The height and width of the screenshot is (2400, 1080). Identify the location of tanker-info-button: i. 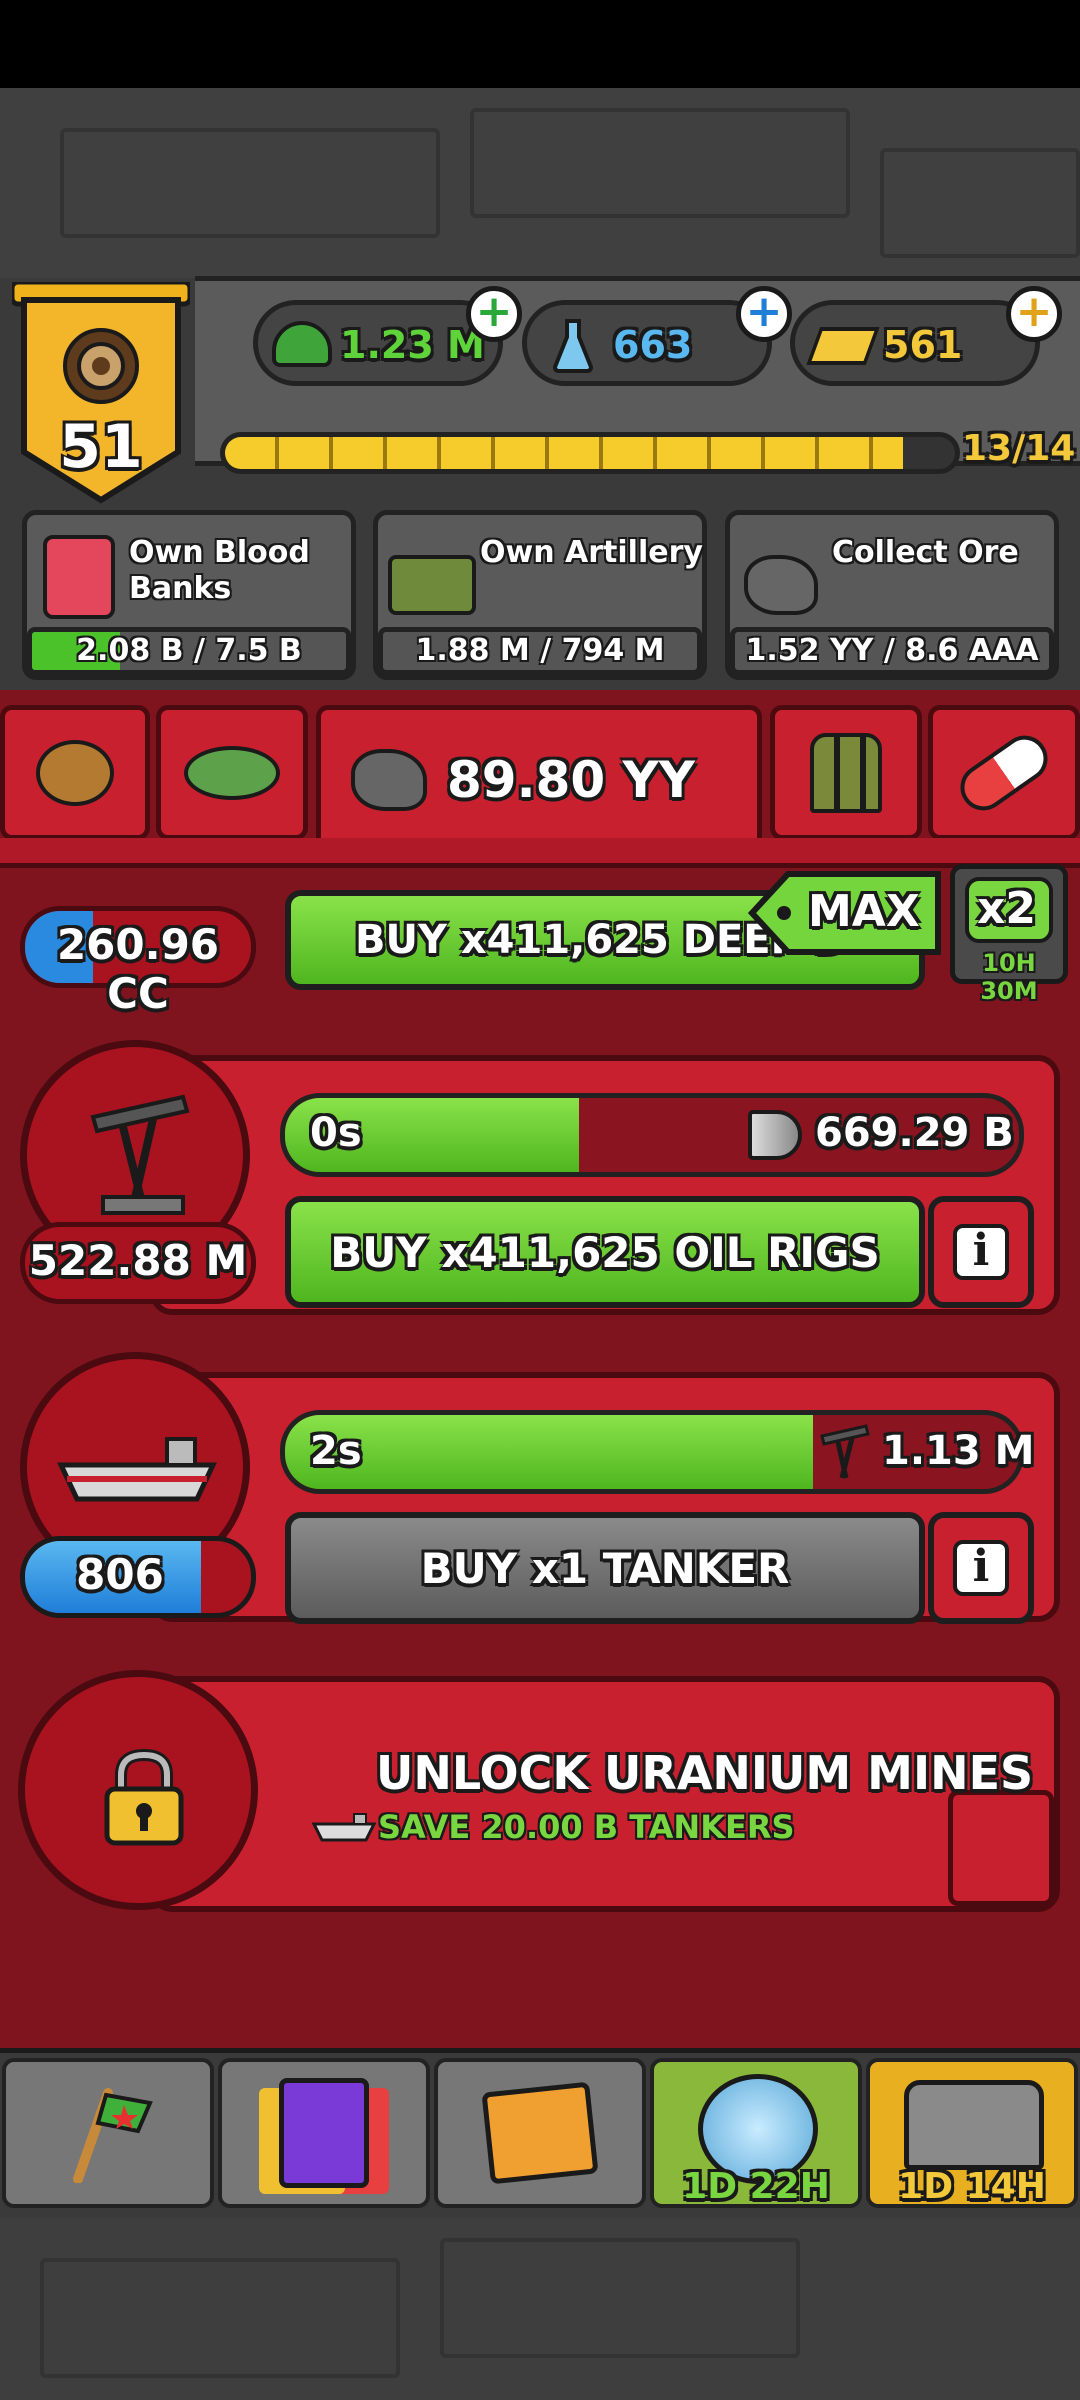
(981, 1568).